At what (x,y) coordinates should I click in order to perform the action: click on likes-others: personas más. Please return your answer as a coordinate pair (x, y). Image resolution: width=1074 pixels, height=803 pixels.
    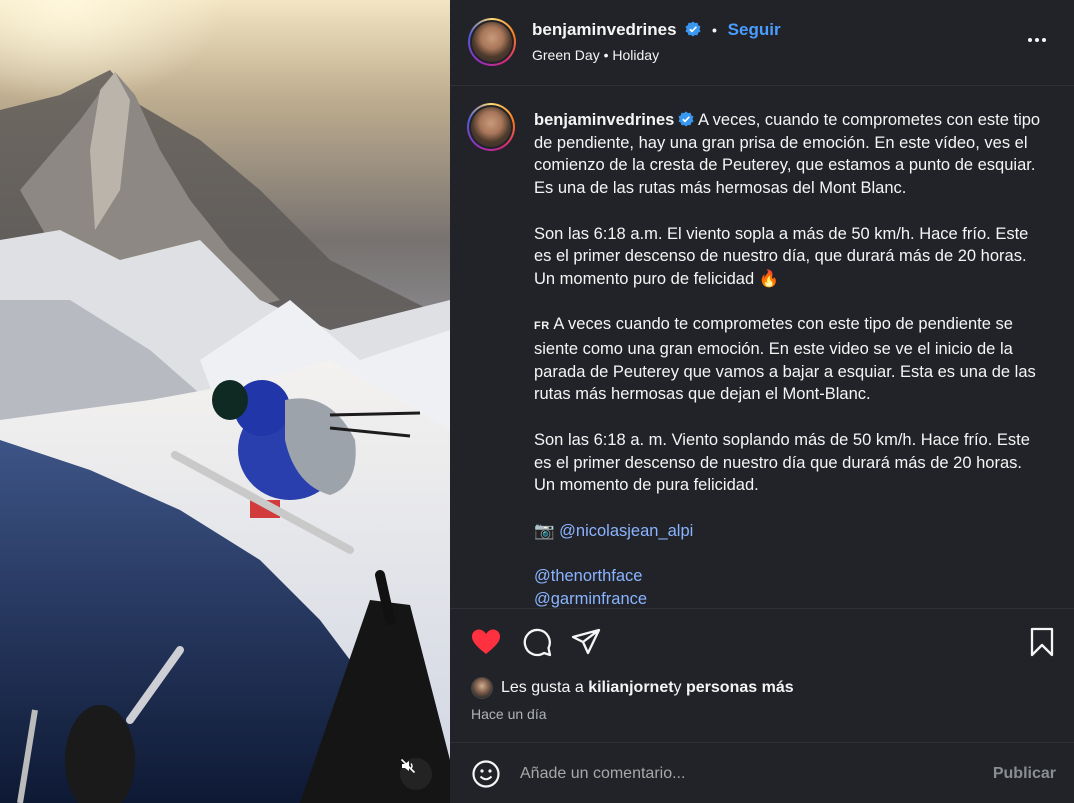
    Looking at the image, I should click on (740, 688).